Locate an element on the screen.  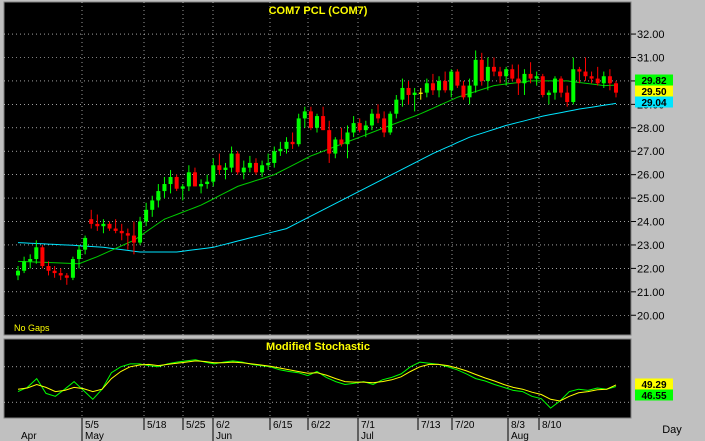
y-tick-label: 27.00 is located at coordinates (651, 152).